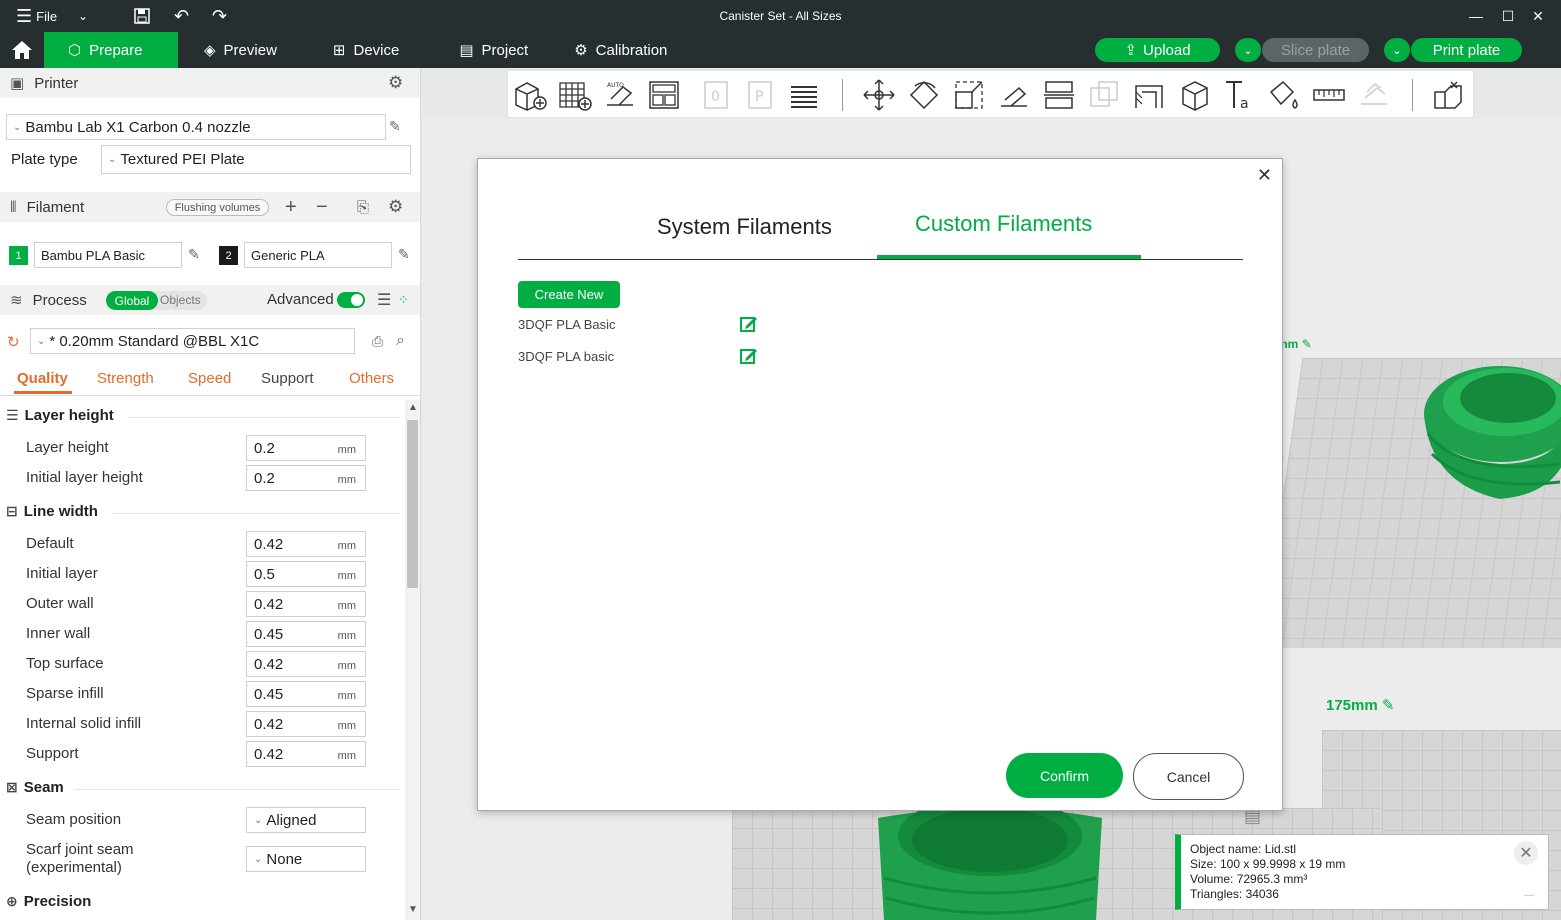 The width and height of the screenshot is (1561, 920). What do you see at coordinates (1397, 50) in the screenshot?
I see `print-dropdown-button: ⌄` at bounding box center [1397, 50].